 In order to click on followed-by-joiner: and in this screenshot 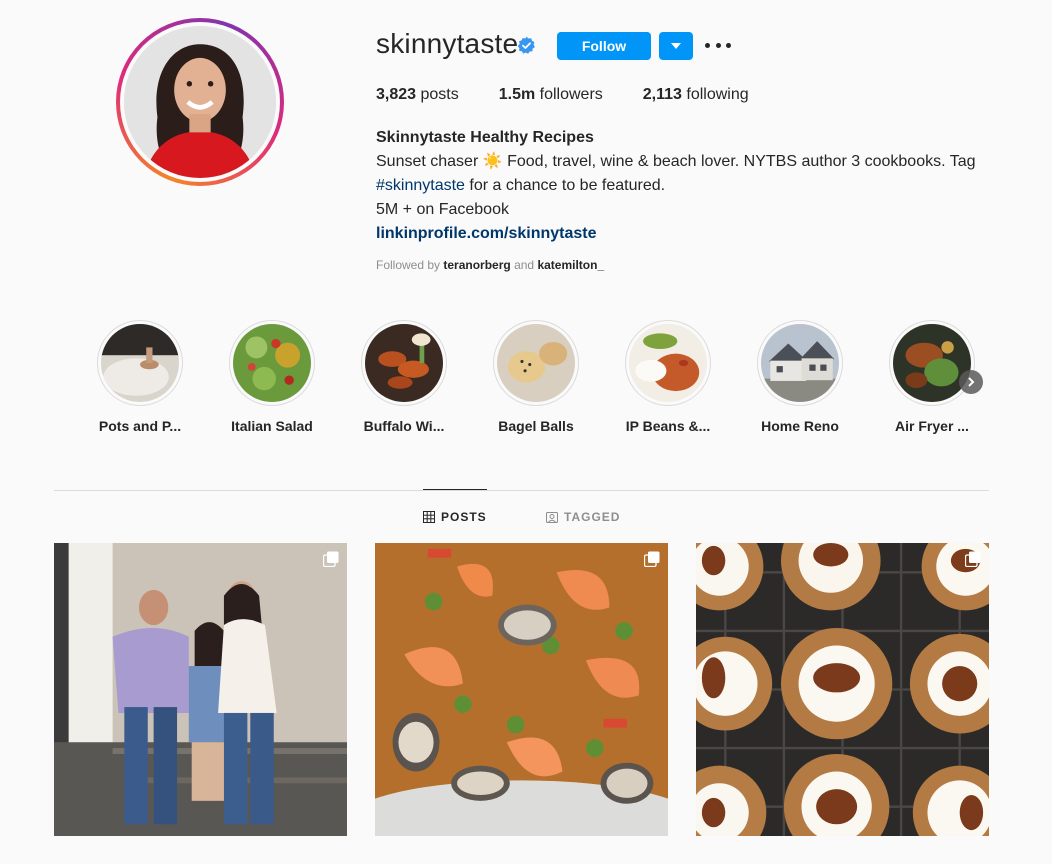, I will do `click(524, 265)`.